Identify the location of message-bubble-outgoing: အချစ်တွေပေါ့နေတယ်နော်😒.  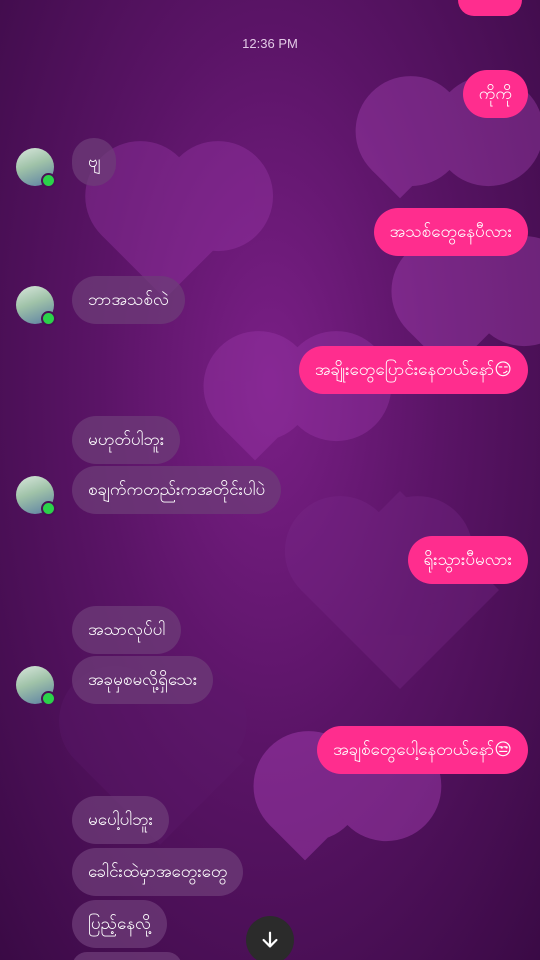
(422, 750).